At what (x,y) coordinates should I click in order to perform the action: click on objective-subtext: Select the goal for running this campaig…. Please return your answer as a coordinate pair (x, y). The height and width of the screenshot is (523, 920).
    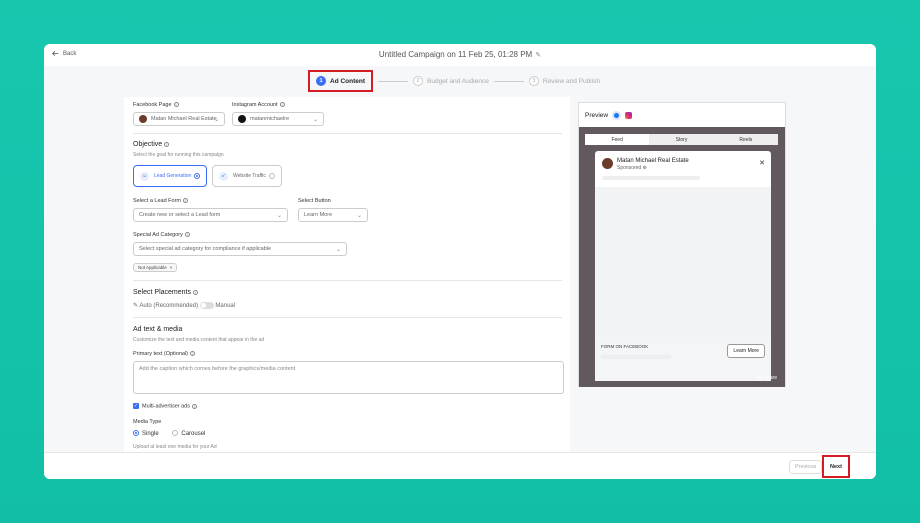
    Looking at the image, I should click on (178, 155).